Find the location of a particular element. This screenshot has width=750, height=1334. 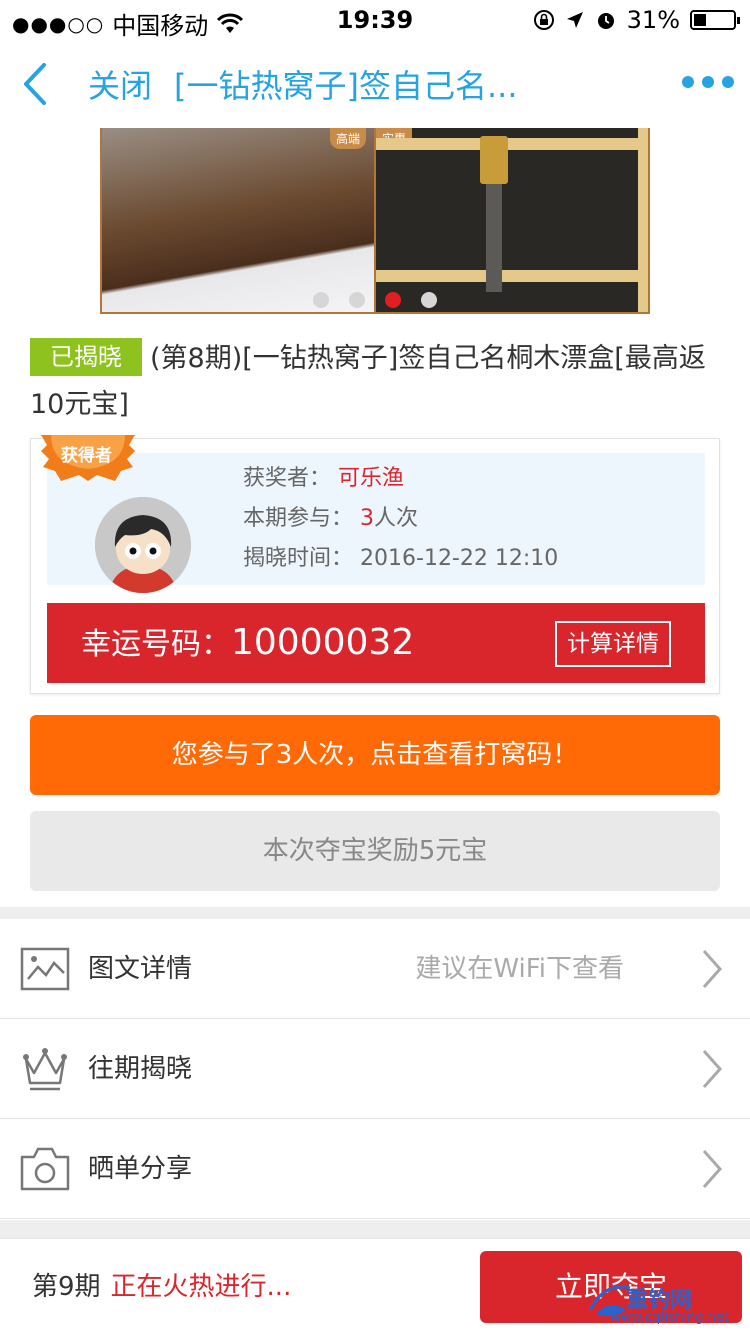

watermark-url: www.cqfishing.net is located at coordinates (670, 1317).